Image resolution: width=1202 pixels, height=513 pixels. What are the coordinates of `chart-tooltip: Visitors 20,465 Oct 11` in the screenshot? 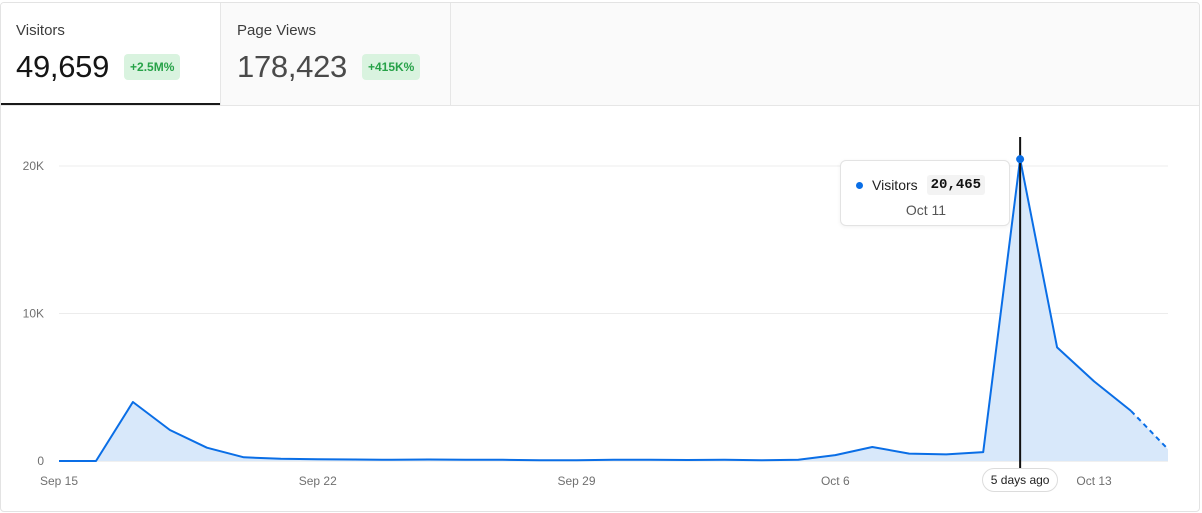 It's located at (925, 193).